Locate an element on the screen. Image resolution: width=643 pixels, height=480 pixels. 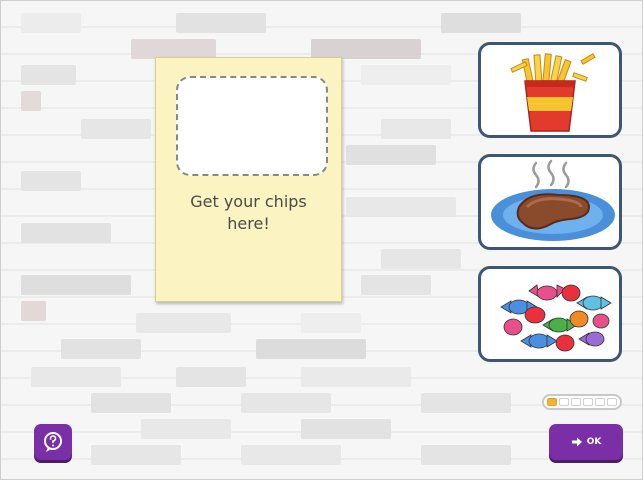
option-card-chips is located at coordinates (550, 90).